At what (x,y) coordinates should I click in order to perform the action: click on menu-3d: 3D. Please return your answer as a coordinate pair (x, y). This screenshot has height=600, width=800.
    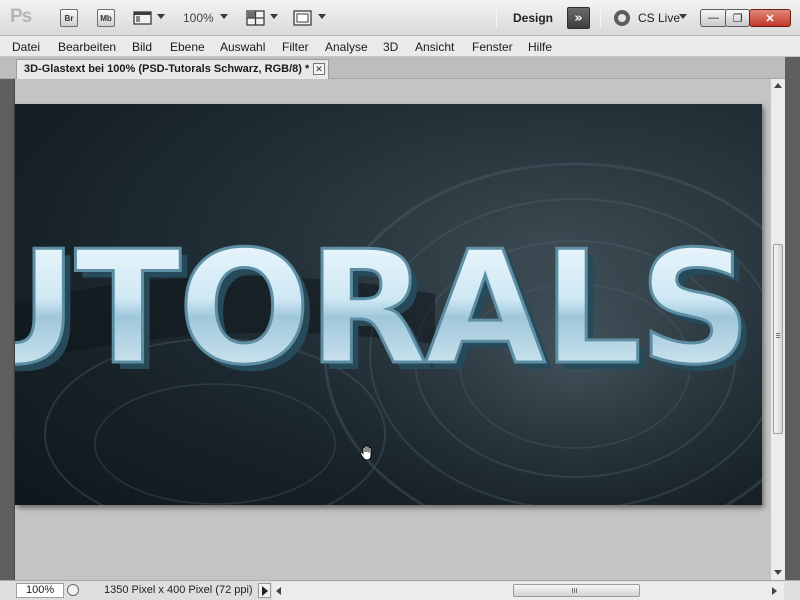
    Looking at the image, I should click on (390, 47).